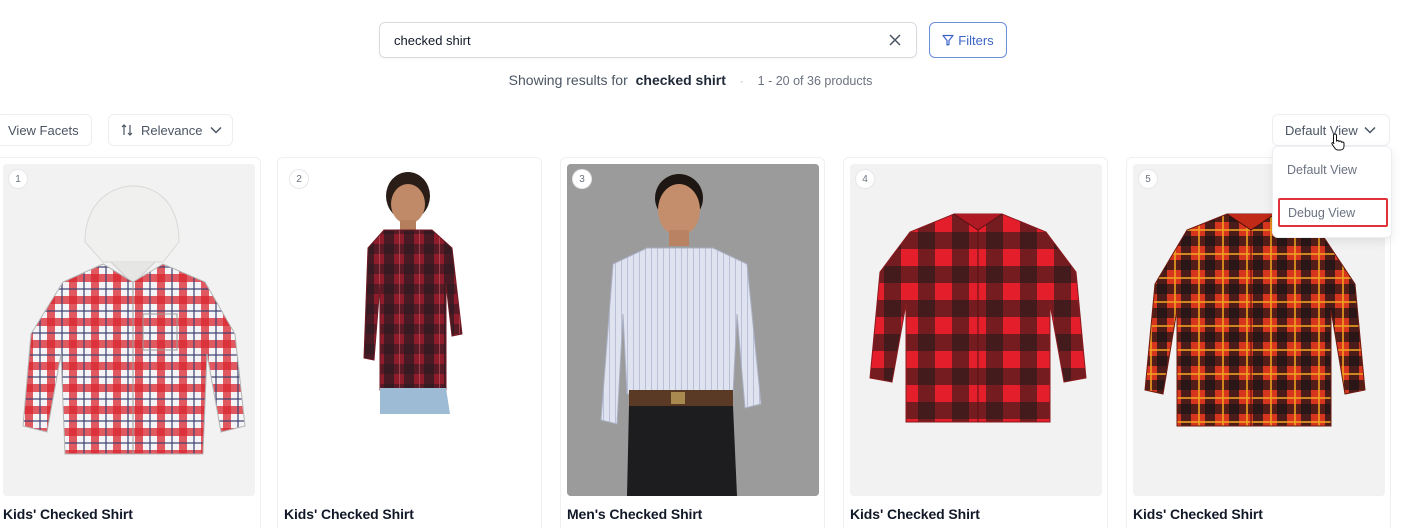  I want to click on filters-label: Filters, so click(976, 40).